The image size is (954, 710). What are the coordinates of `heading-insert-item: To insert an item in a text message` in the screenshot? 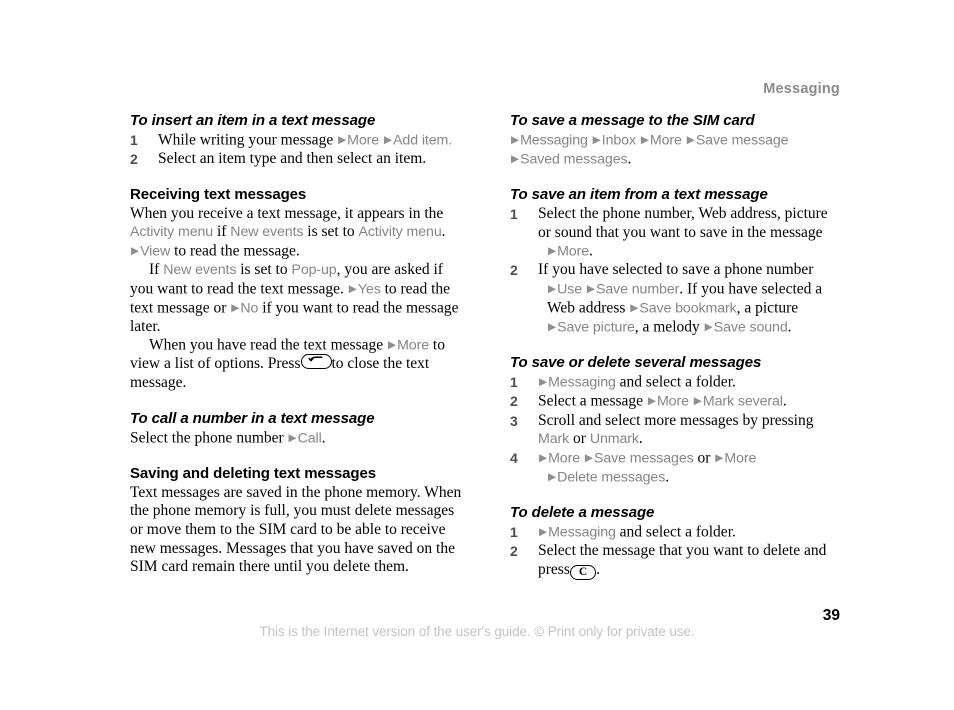 It's located at (253, 120).